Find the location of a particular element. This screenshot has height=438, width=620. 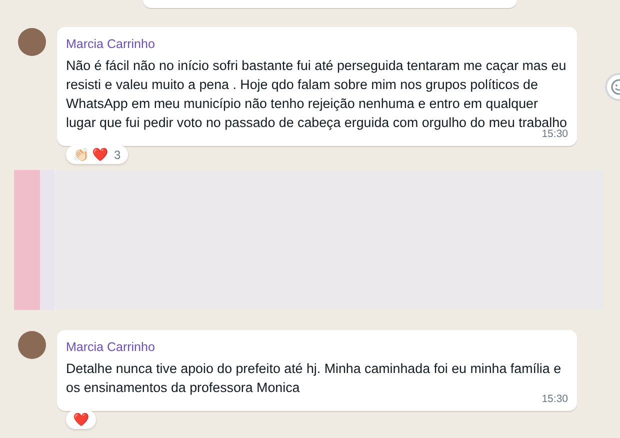

message-text: Não é fácil não no início sofri bastante fui até perseguida tentaram me caçar mas eu resisti e valeu muito a pena . Hoje qdo falam sobre mim nos grupos políticos de WhatsApp em meu município não tenho rejeição nenhuma e entro em qualquer lugar que fui pedir voto no passado de cabeça erguida com orgulho do meu trabalho is located at coordinates (316, 93).